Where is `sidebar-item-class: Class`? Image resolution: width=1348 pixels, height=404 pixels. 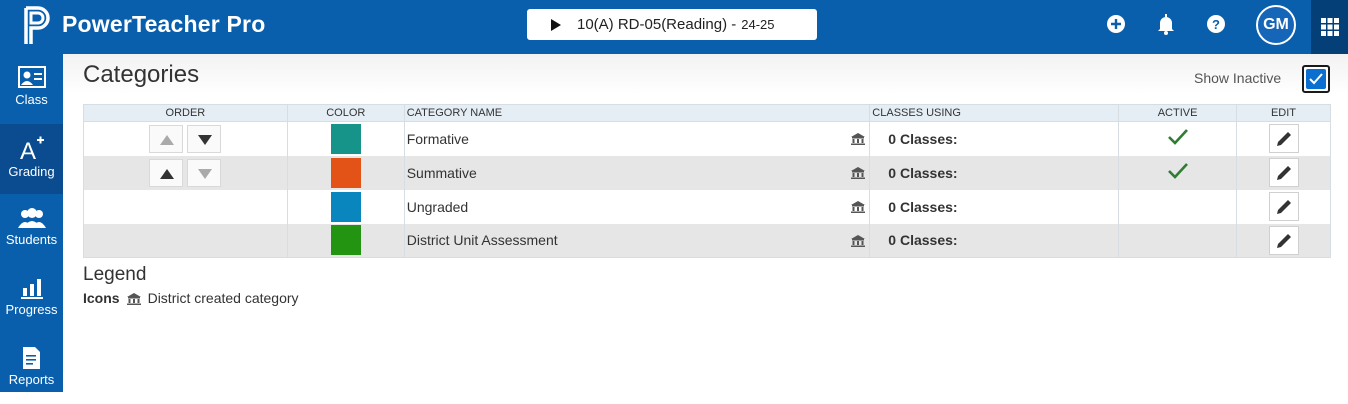
sidebar-item-class: Class is located at coordinates (31, 89).